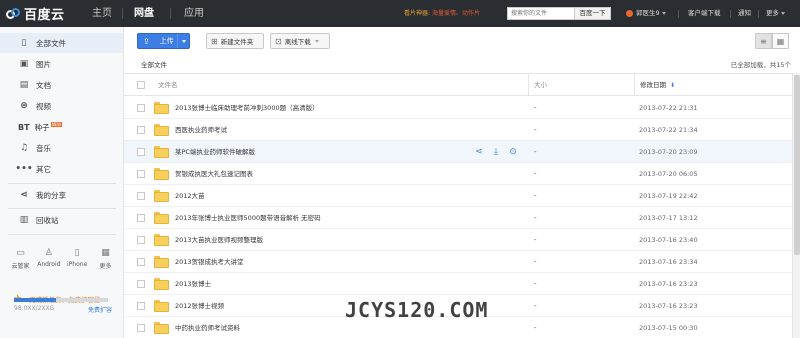  What do you see at coordinates (43, 169) in the screenshot?
I see `sidebar-item-label: 其它` at bounding box center [43, 169].